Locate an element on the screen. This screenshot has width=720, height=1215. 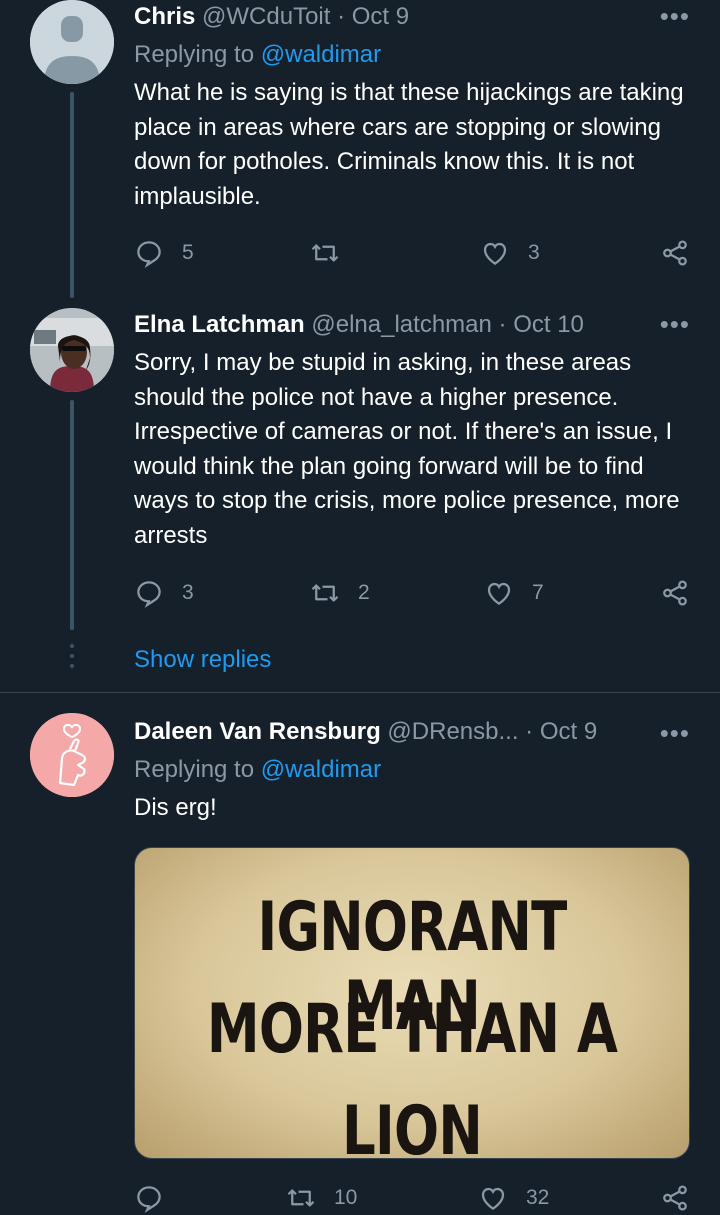
tweet-header: Elna Latchman @elna_latchman · Oct 10 is located at coordinates (359, 325).